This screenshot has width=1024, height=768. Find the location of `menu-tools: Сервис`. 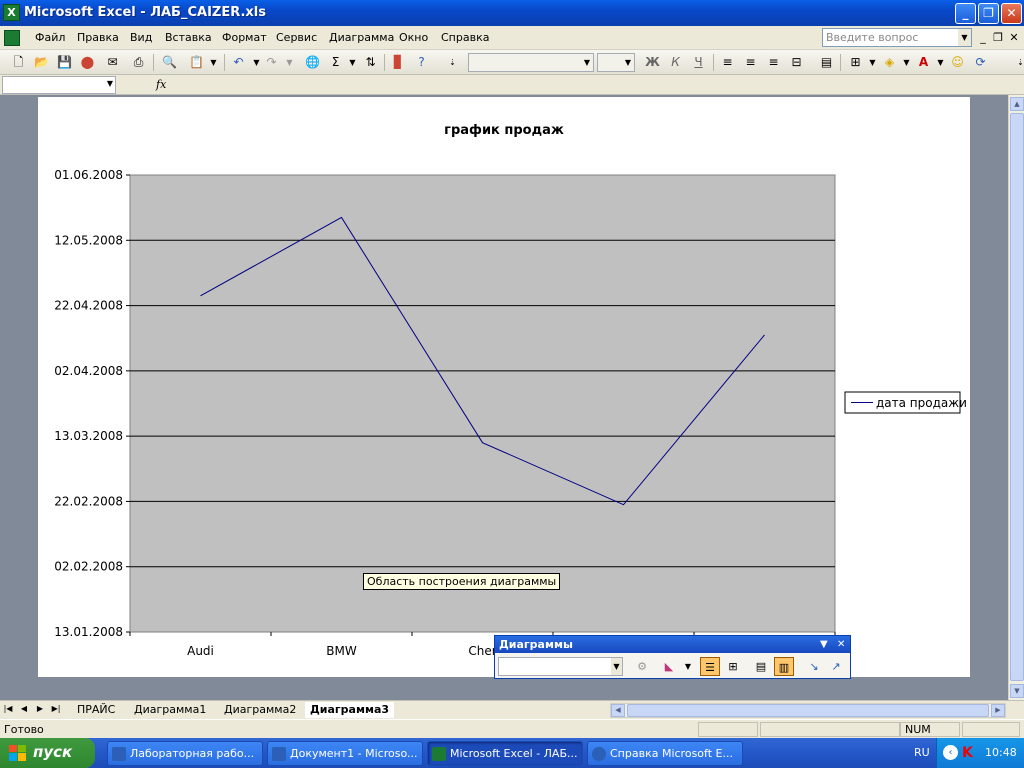

menu-tools: Сервис is located at coordinates (296, 37).